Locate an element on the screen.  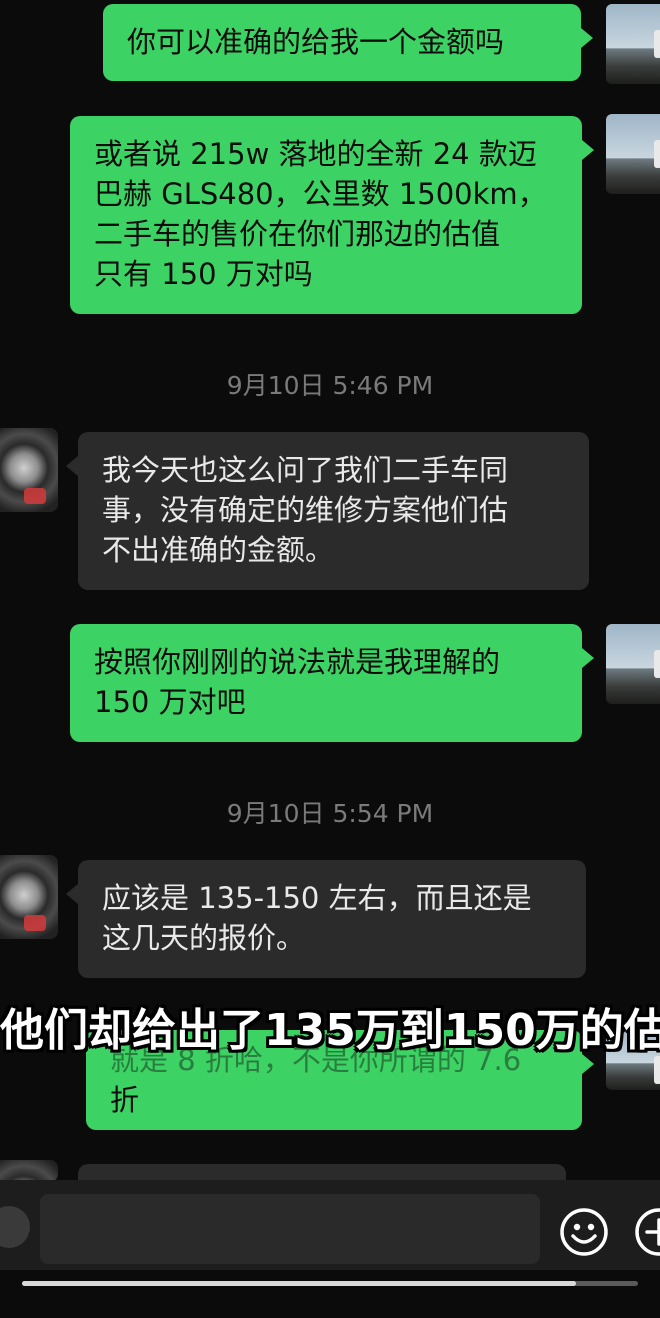
message-text-line: 巴赫 GLS480，公里数 1500km， is located at coordinates (320, 194).